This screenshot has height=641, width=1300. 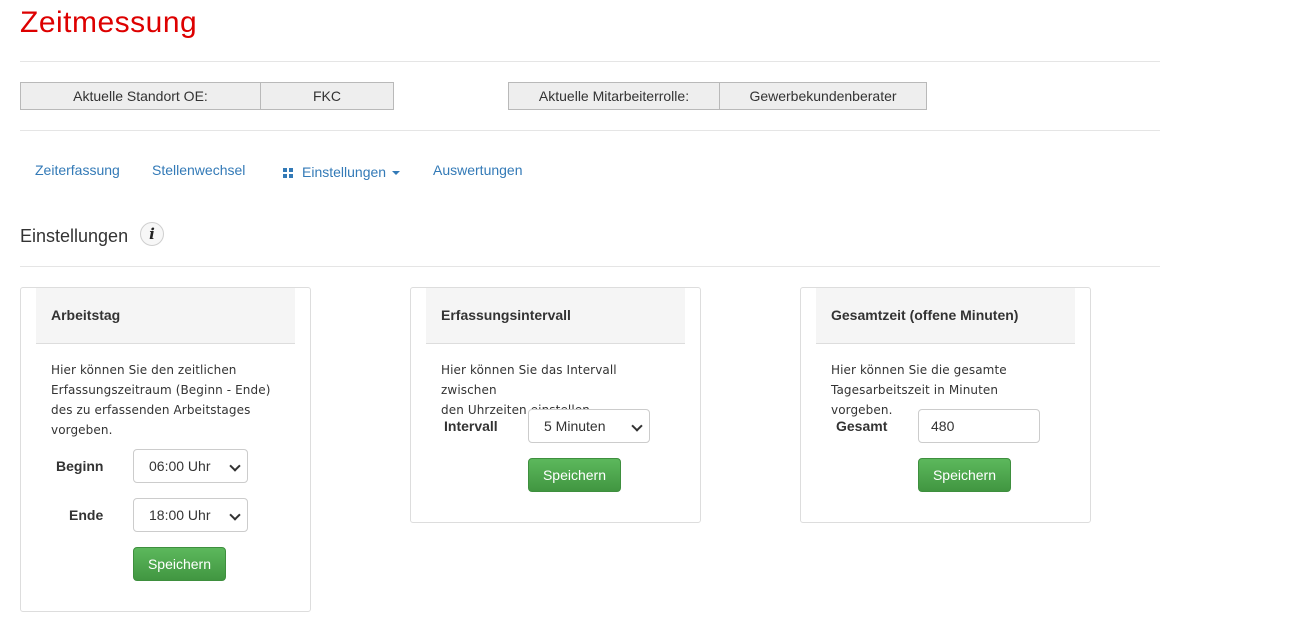 I want to click on panel-title: Erfassungsintervall, so click(x=555, y=316).